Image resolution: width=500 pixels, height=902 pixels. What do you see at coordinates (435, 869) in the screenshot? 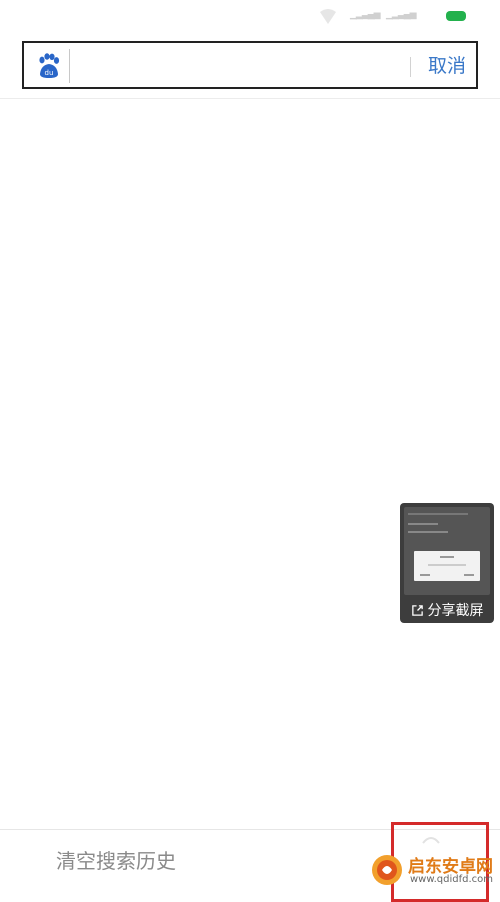
I see `watermark: 启东安卓网 www.qdidfd.com` at bounding box center [435, 869].